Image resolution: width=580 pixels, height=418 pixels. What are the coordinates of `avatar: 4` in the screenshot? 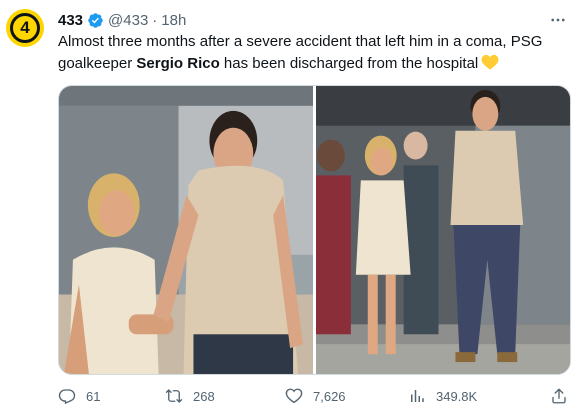 It's located at (25, 28).